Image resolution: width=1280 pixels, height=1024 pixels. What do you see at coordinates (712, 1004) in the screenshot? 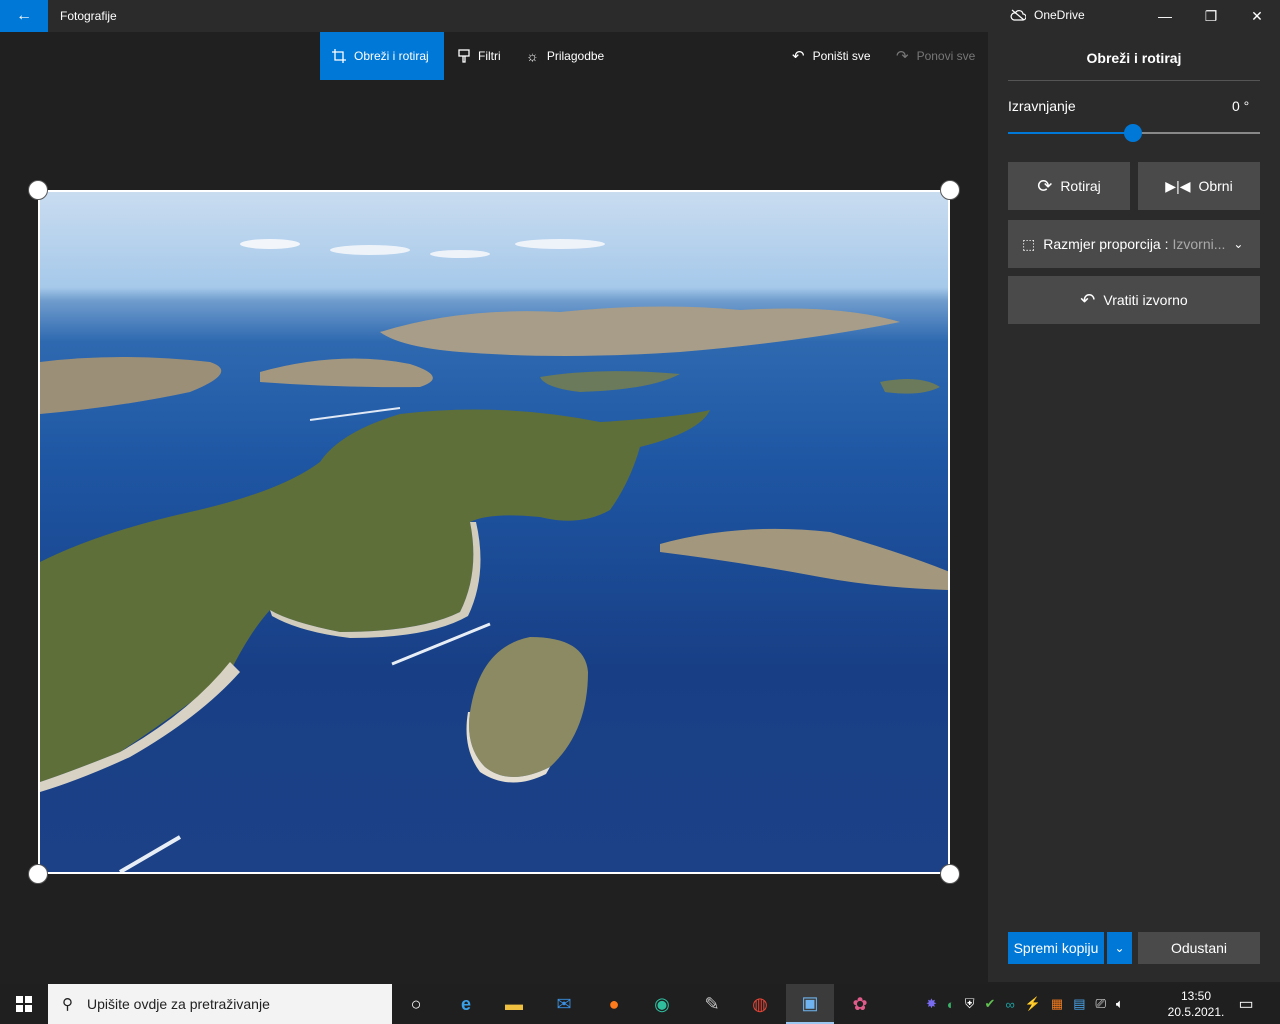
I see `paint-icon: ✎` at bounding box center [712, 1004].